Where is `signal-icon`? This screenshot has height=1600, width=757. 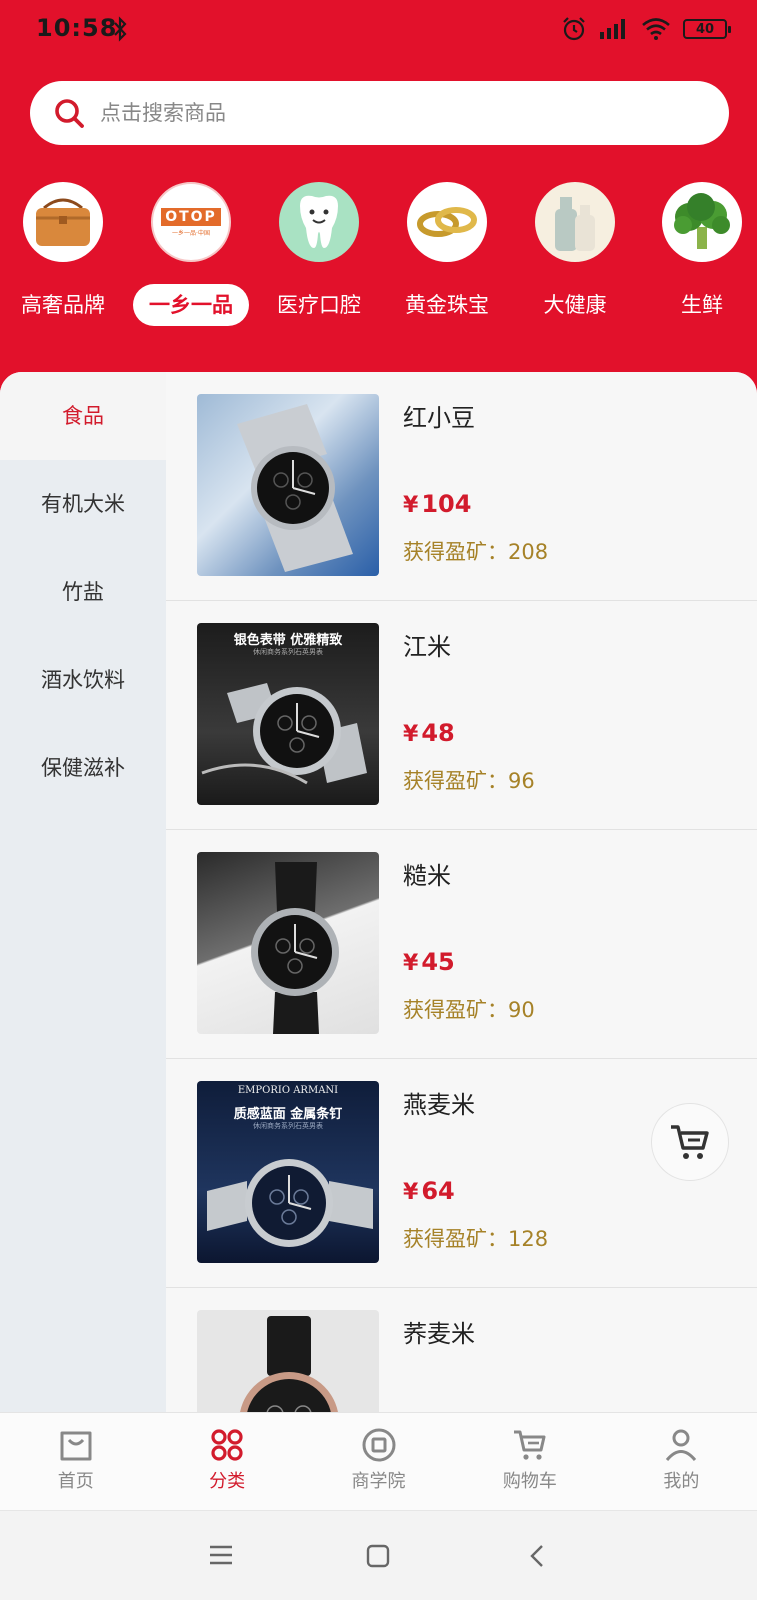 signal-icon is located at coordinates (612, 29).